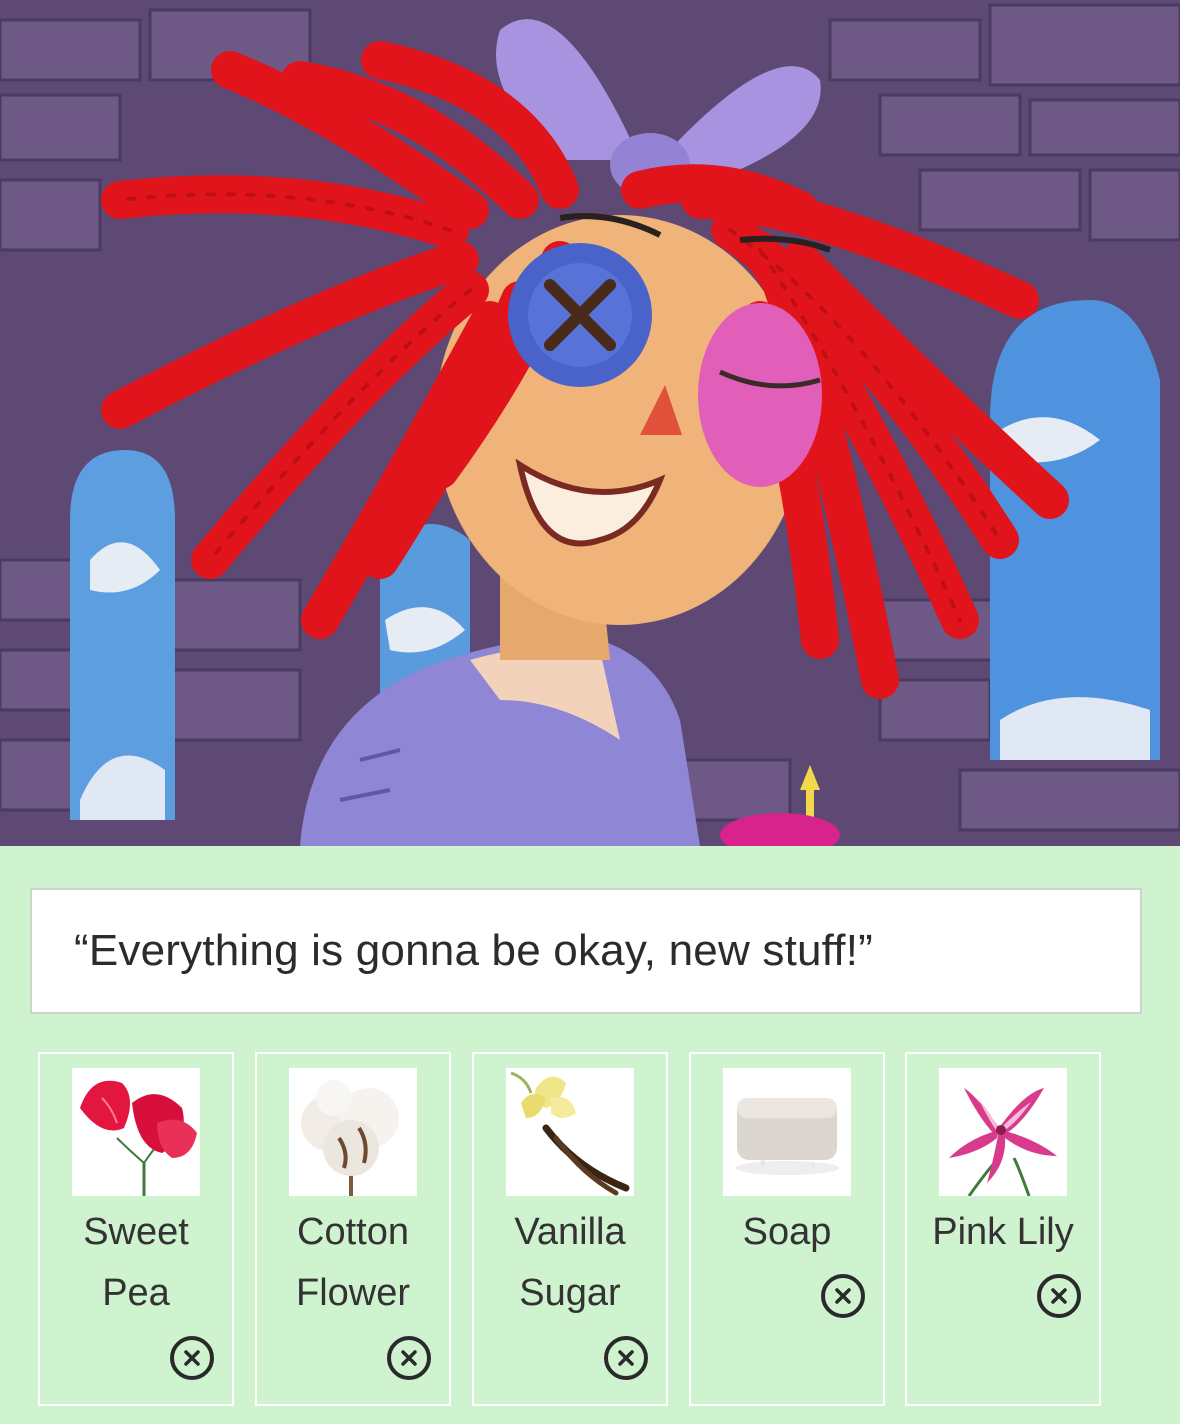  I want to click on remove-cotton-flower-button, so click(409, 1358).